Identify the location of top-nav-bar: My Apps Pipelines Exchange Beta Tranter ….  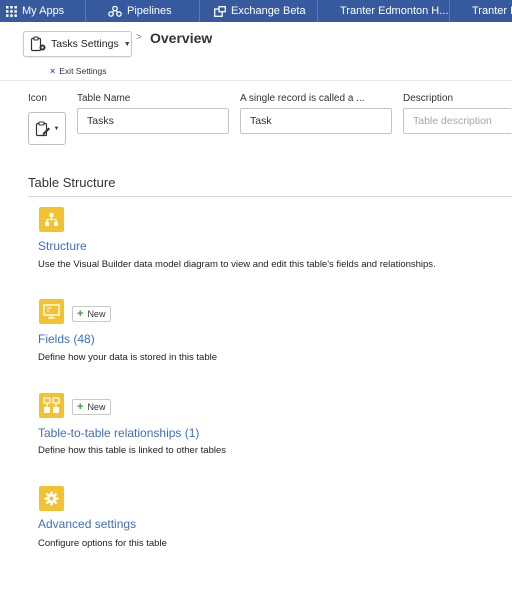
(256, 11).